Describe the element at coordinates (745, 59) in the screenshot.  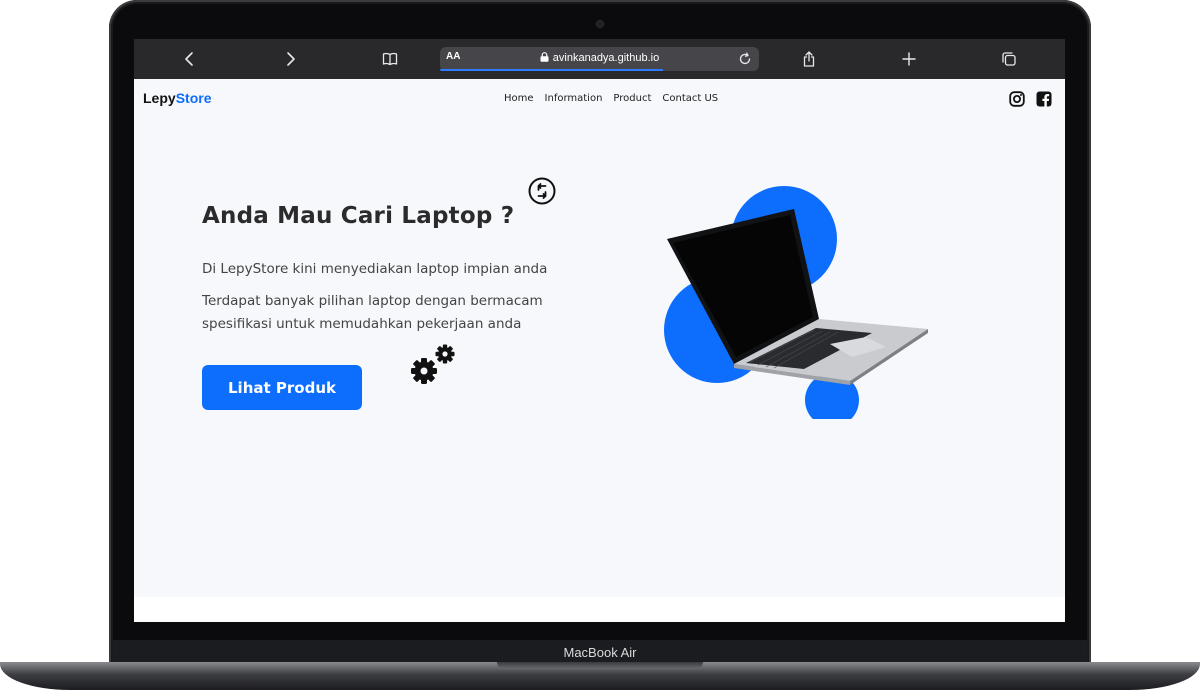
I see `reload-icon` at that location.